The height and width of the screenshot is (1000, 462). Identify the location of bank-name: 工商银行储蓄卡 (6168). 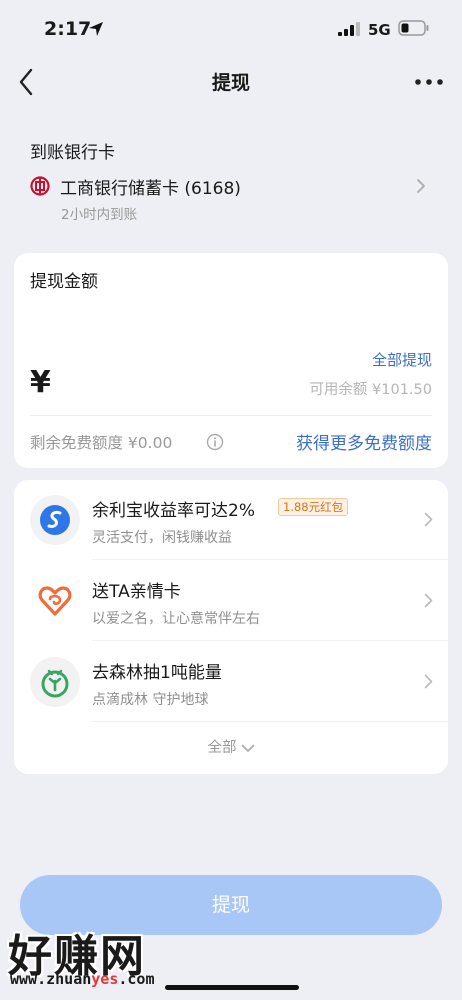
(150, 189).